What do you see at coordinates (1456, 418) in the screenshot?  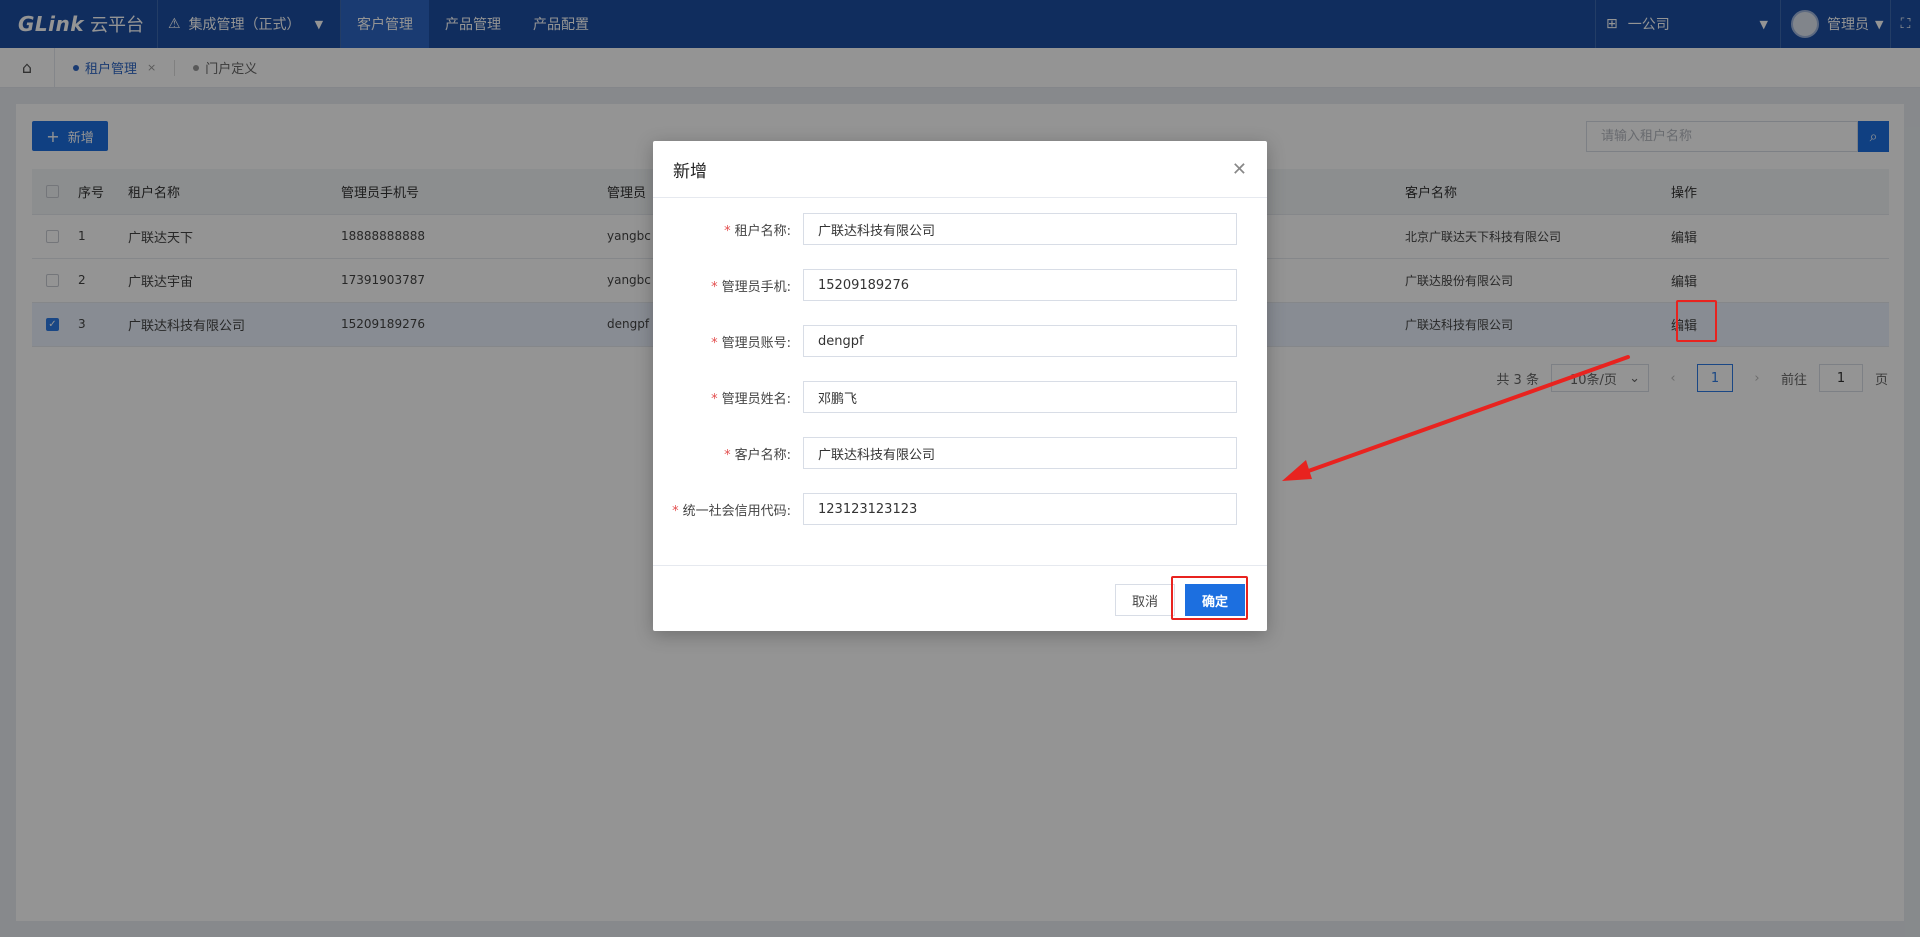 I see `annotation-arrow` at bounding box center [1456, 418].